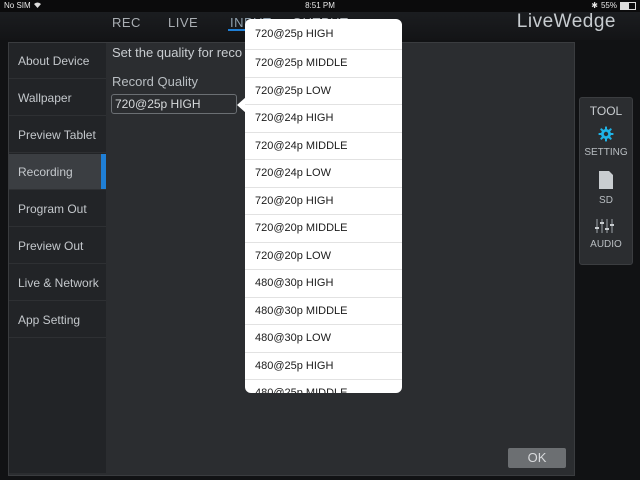  I want to click on tool-panel: TOOL SETTING SD AUDIO, so click(606, 181).